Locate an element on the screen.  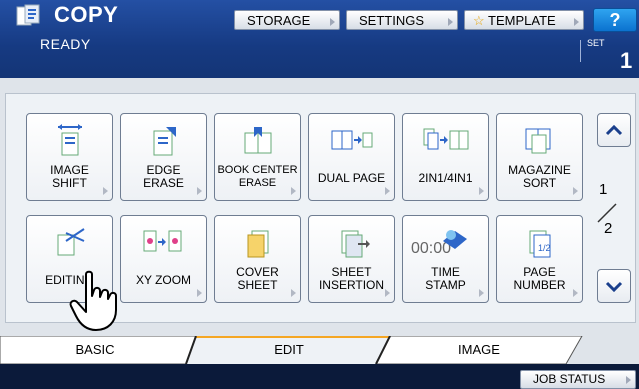
dual-page-icon is located at coordinates (351, 140).